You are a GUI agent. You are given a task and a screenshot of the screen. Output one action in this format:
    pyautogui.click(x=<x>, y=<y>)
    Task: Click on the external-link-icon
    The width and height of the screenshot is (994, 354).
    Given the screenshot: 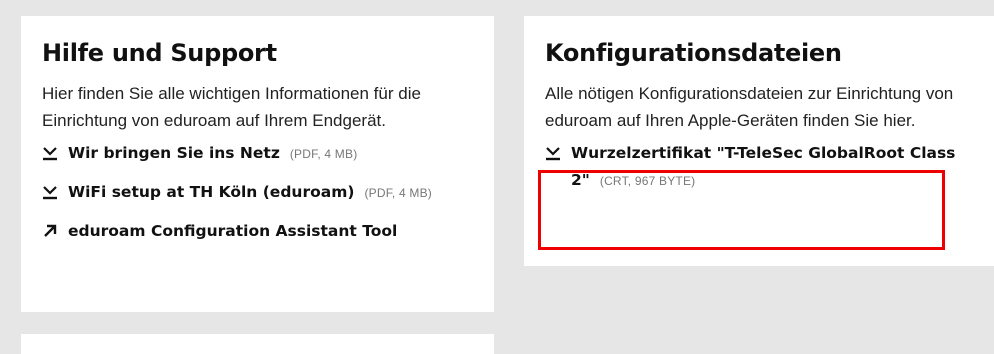 What is the action you would take?
    pyautogui.click(x=51, y=231)
    